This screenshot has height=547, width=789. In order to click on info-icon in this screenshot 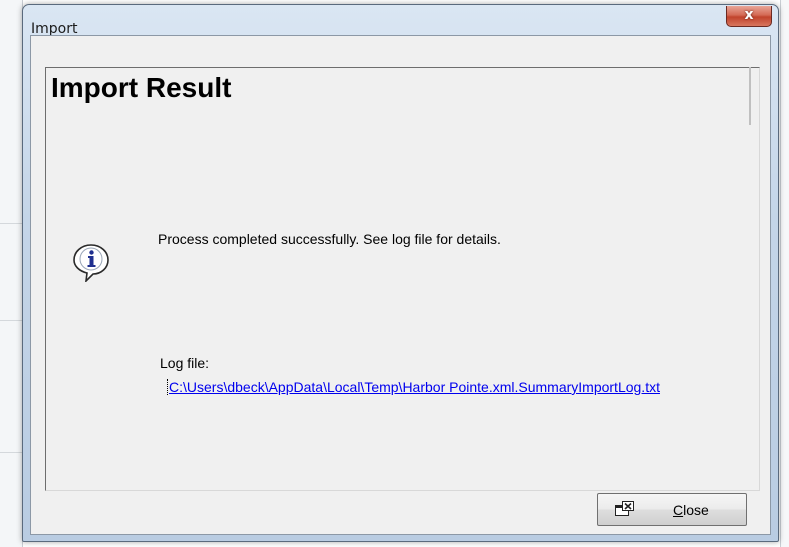, I will do `click(91, 263)`.